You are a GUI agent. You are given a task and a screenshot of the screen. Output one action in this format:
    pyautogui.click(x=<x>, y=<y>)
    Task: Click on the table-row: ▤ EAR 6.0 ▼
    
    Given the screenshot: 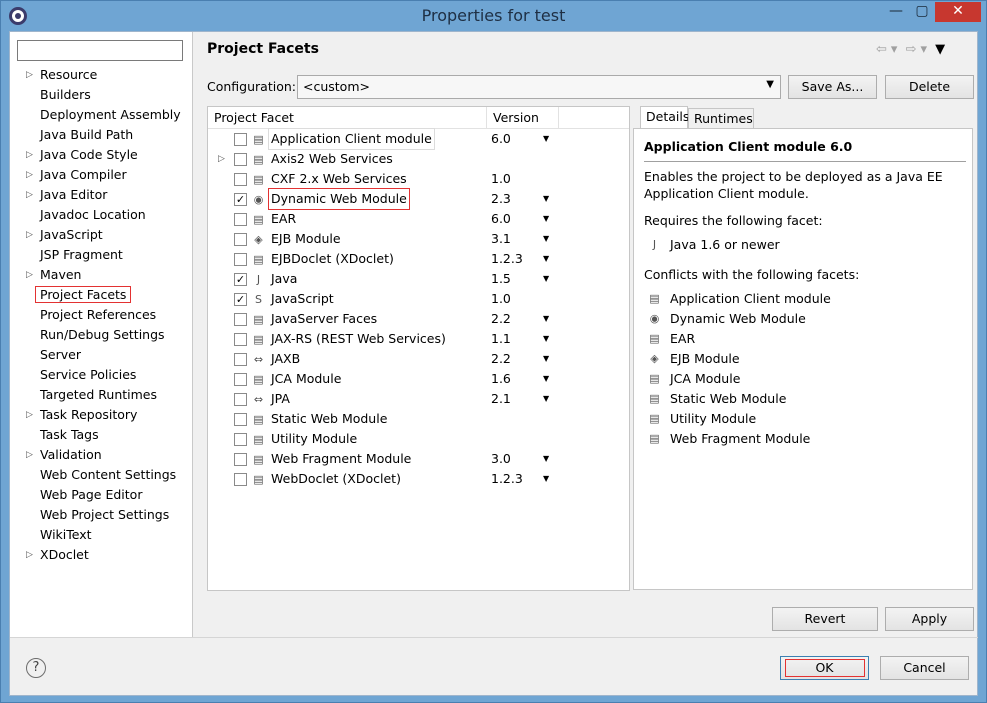 What is the action you would take?
    pyautogui.click(x=418, y=219)
    